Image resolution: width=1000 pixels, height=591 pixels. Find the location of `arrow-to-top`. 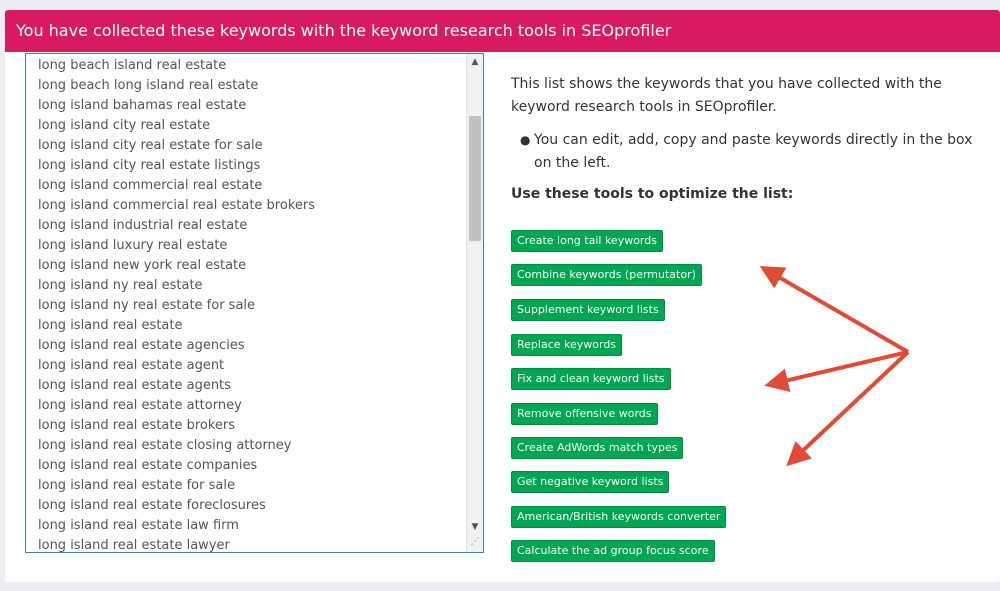

arrow-to-top is located at coordinates (834, 309).